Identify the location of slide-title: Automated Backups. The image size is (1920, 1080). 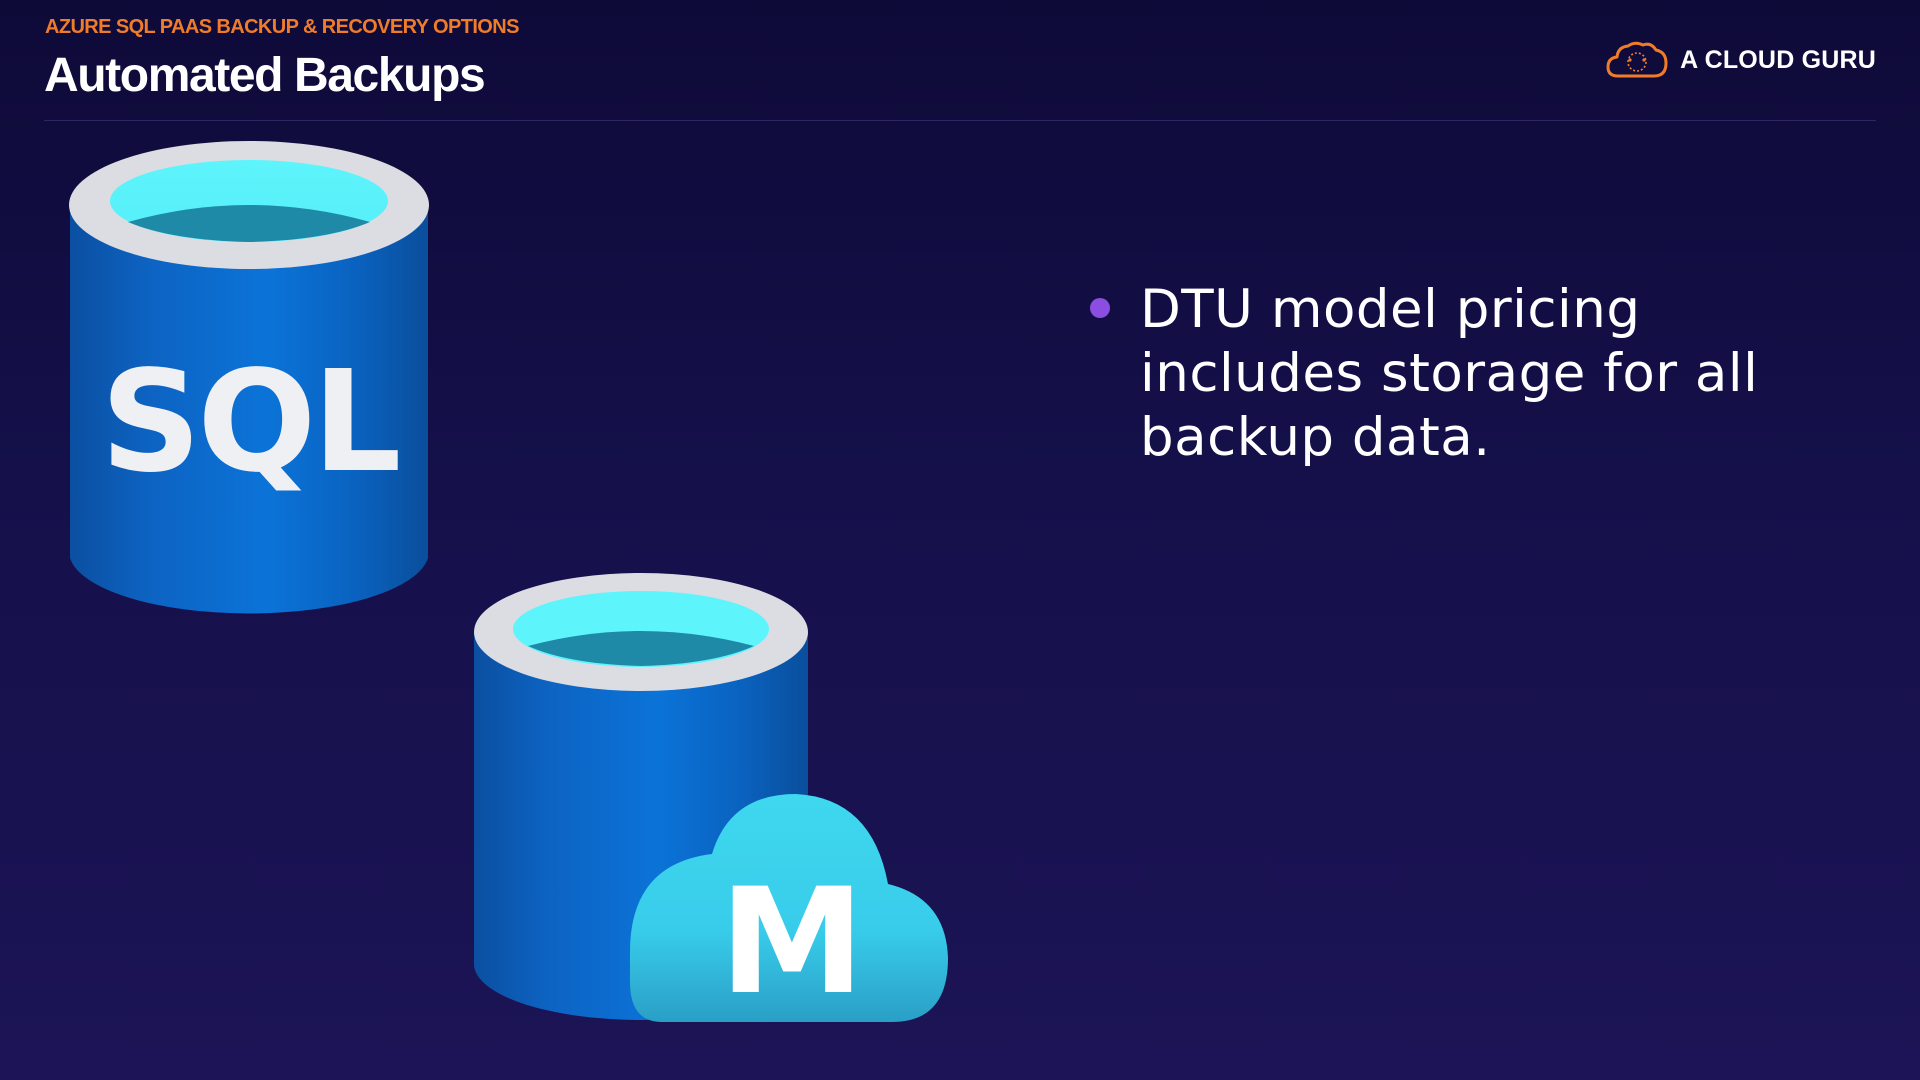
(265, 75).